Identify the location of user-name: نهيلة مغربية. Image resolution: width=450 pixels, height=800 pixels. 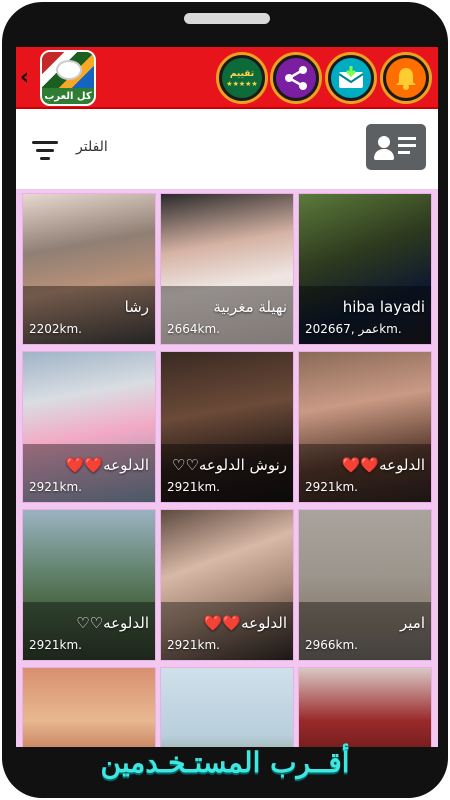
(250, 307).